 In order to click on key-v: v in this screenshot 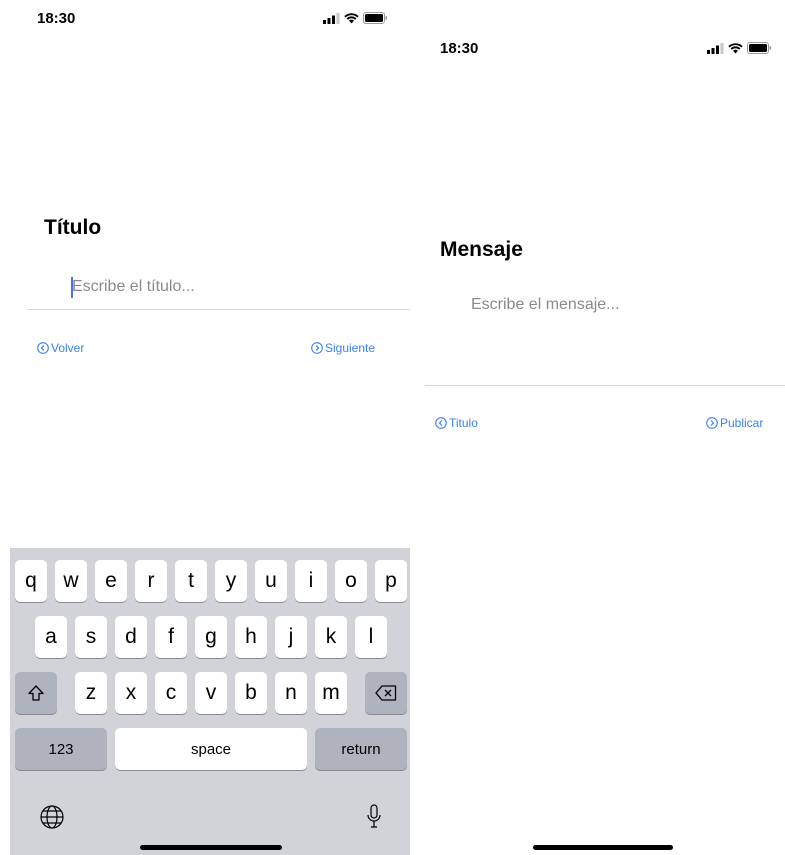, I will do `click(211, 693)`.